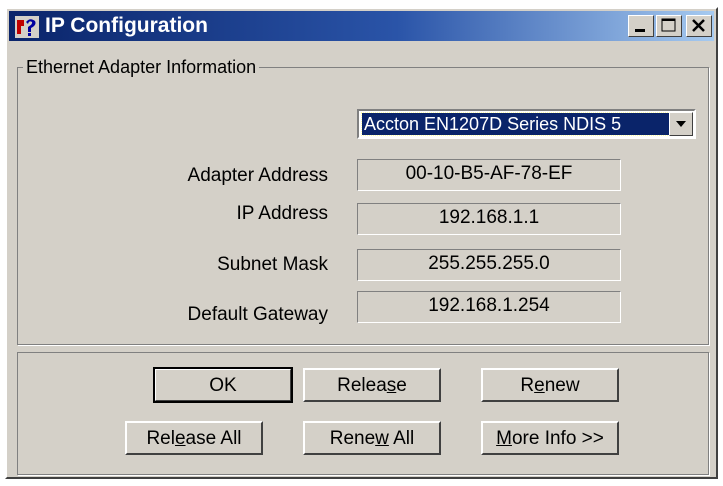  What do you see at coordinates (213, 438) in the screenshot?
I see `release-all-label-post: ase All` at bounding box center [213, 438].